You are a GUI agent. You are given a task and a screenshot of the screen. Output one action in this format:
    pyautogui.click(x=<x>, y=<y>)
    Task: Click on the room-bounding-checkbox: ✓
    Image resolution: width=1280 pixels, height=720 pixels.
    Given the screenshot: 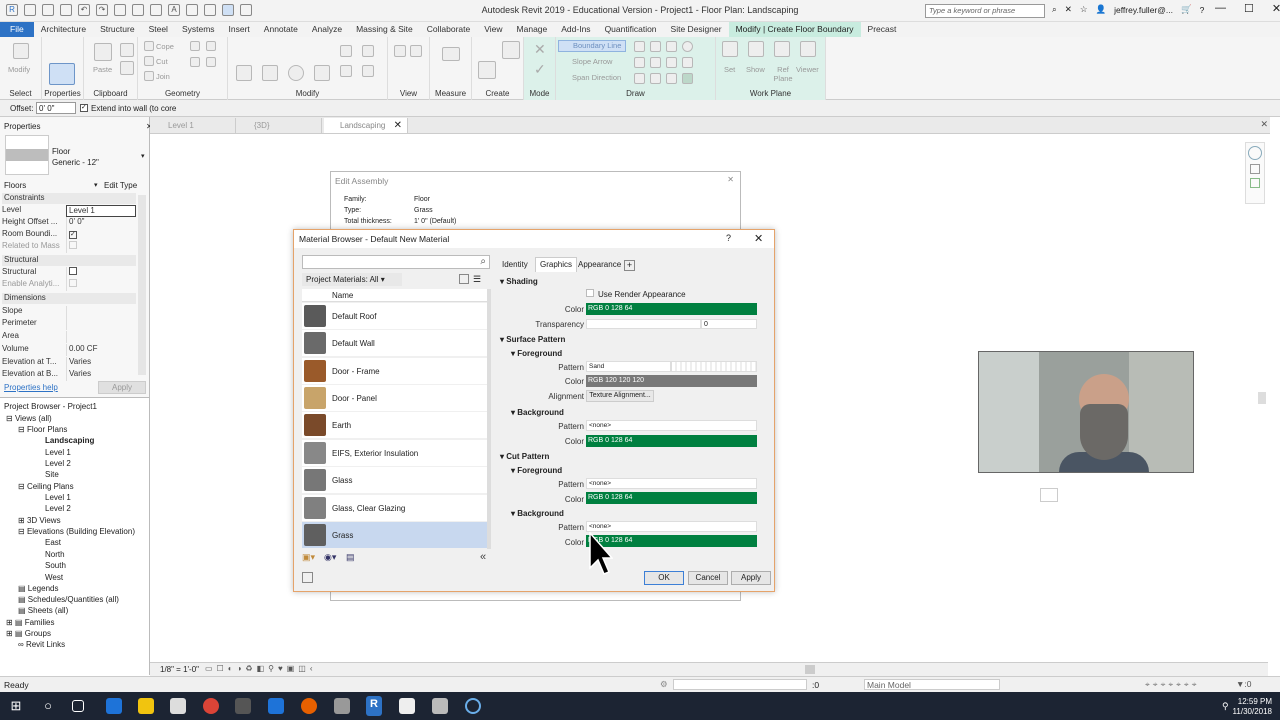 What is the action you would take?
    pyautogui.click(x=73, y=235)
    